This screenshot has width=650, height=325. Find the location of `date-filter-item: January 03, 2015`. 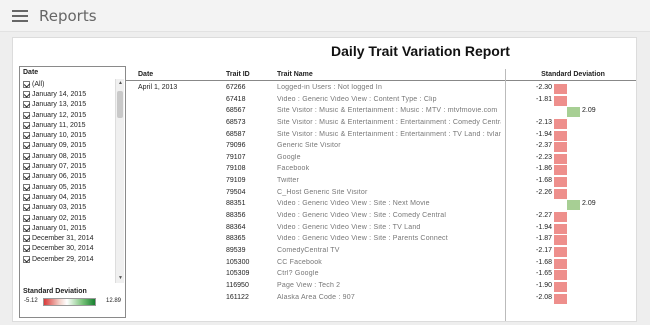

date-filter-item: January 03, 2015 is located at coordinates (68, 208).